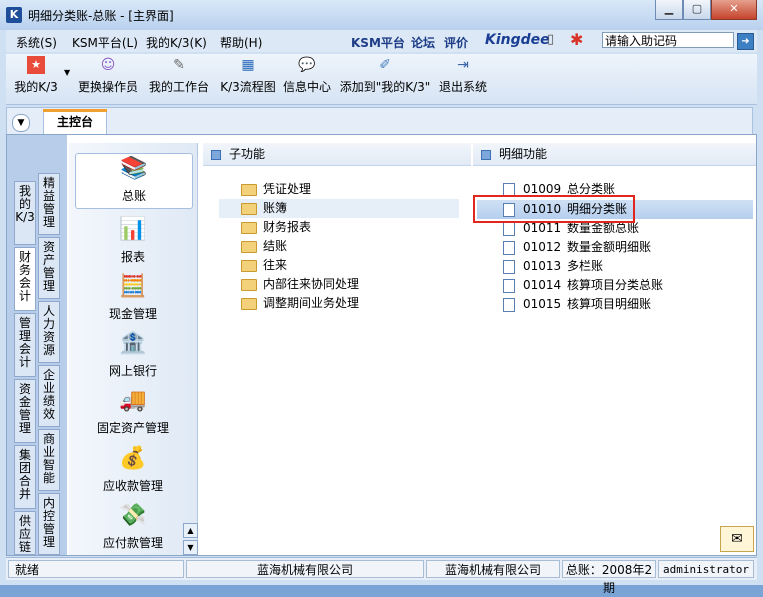 This screenshot has height=597, width=763. What do you see at coordinates (385, 75) in the screenshot?
I see `add-to-my-k3-button: ✐ 添加到"我的K/3"` at bounding box center [385, 75].